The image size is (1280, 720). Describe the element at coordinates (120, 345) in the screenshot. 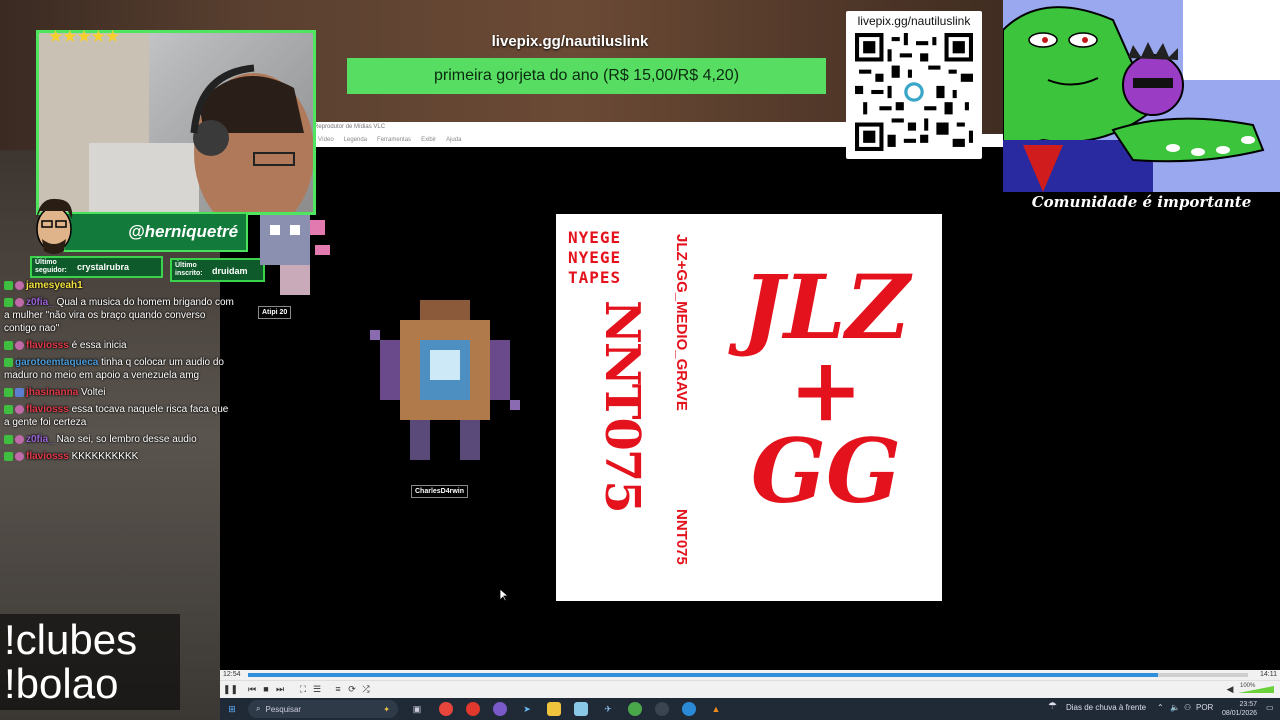

I see `chat-message: flaviosss é essa inicia` at that location.